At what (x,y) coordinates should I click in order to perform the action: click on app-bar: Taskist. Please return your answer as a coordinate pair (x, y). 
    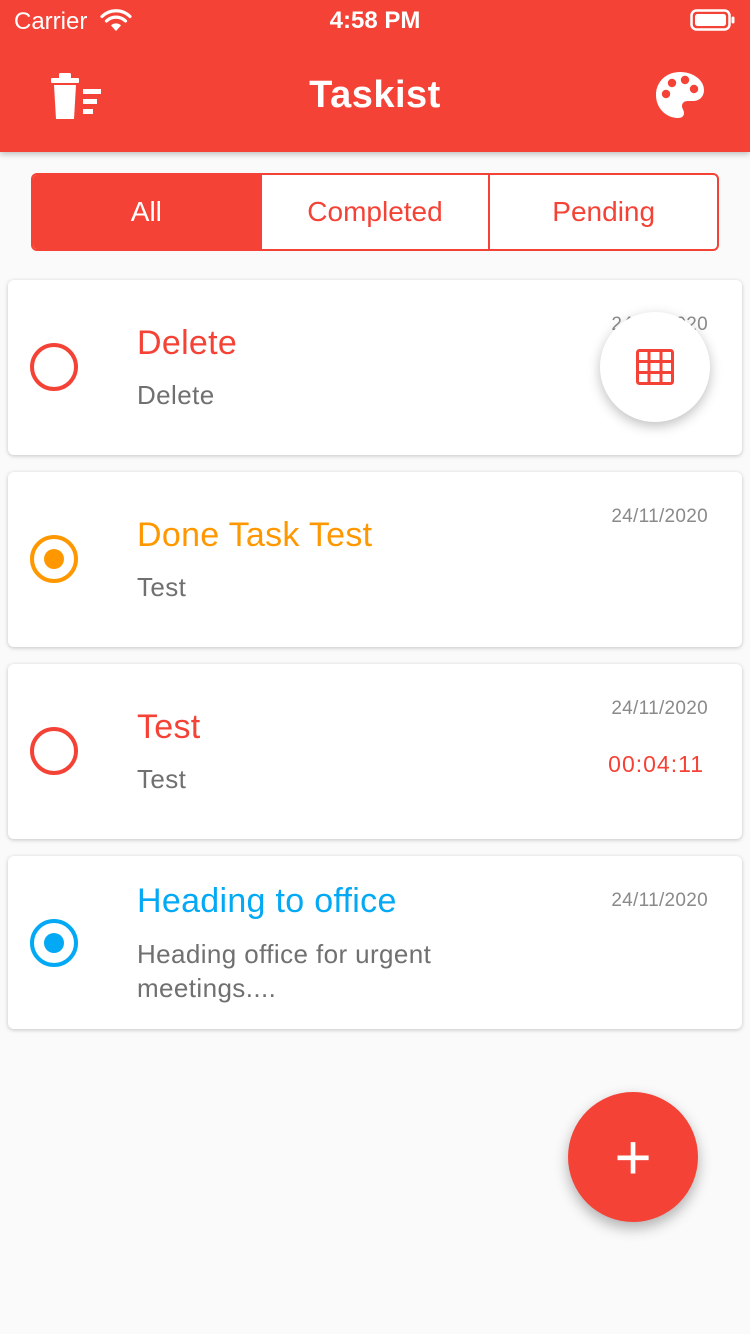
    Looking at the image, I should click on (375, 96).